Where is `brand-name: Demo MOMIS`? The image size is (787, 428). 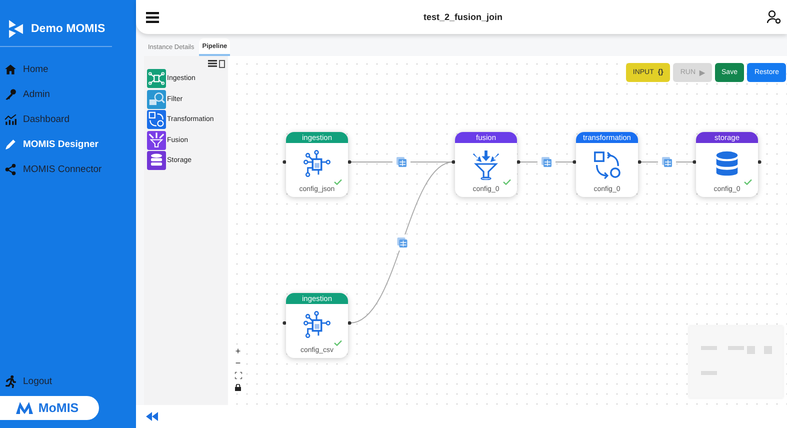
brand-name: Demo MOMIS is located at coordinates (68, 29).